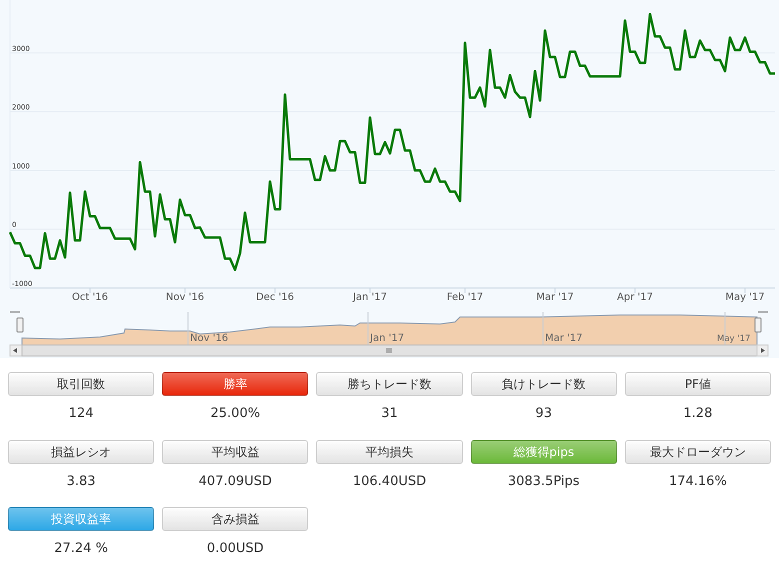  What do you see at coordinates (90, 297) in the screenshot?
I see `axis-label: Oct '16` at bounding box center [90, 297].